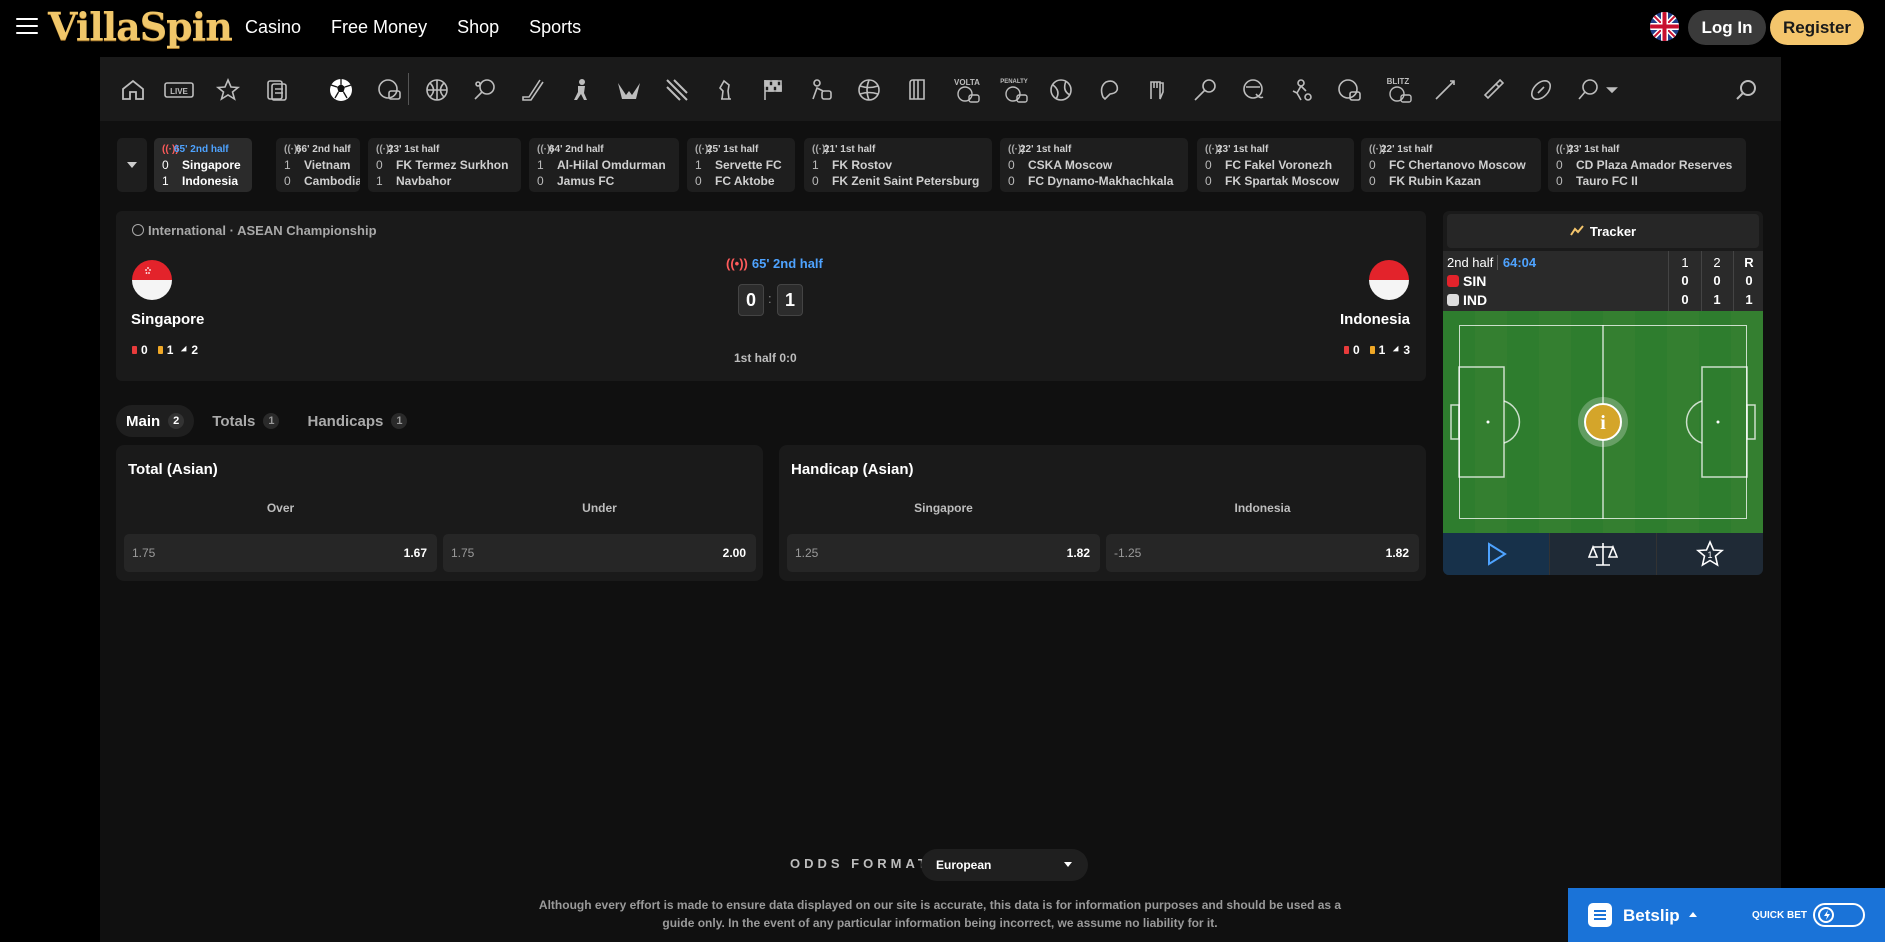  What do you see at coordinates (1374, 319) in the screenshot?
I see `away-team-name: Indonesia` at bounding box center [1374, 319].